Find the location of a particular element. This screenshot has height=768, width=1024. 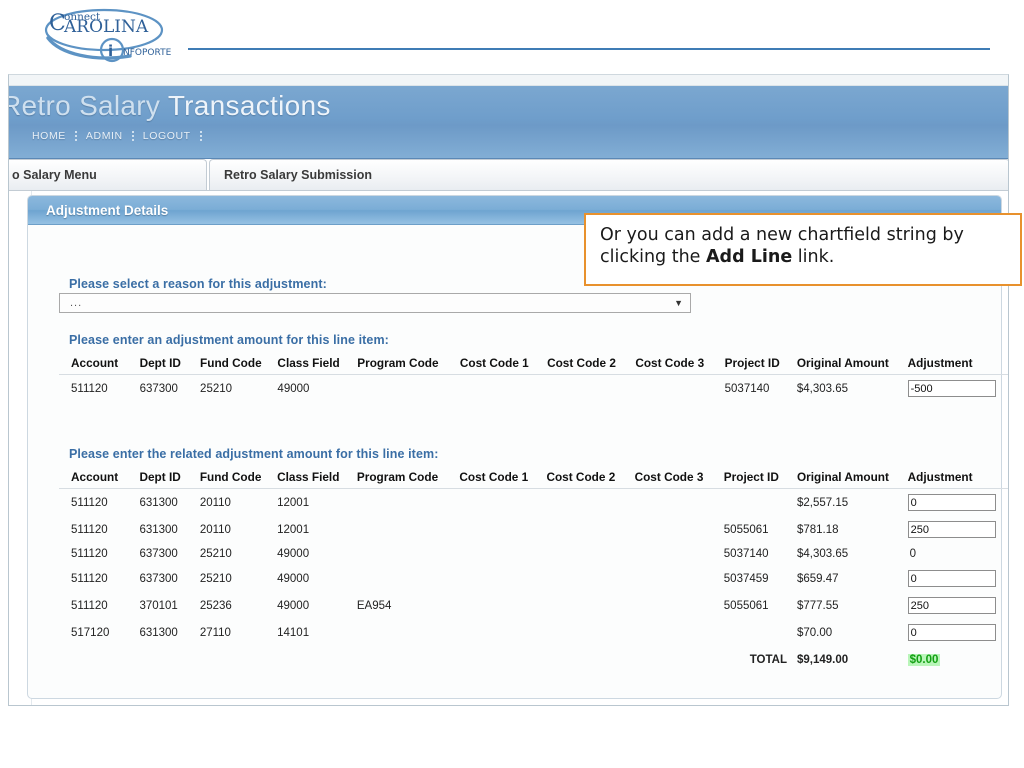

nav-item-logout: LOGOUT is located at coordinates (167, 136).